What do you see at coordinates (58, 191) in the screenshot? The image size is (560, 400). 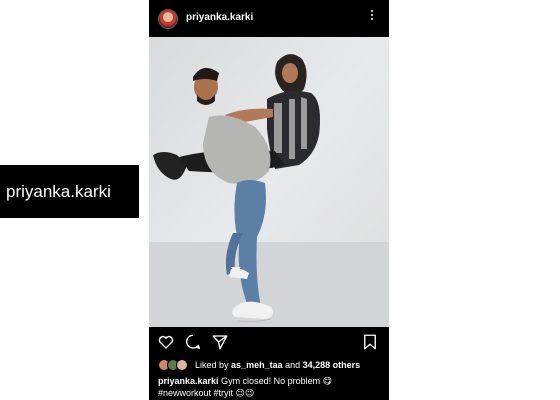 I see `overlay-name: priyanka.karki` at bounding box center [58, 191].